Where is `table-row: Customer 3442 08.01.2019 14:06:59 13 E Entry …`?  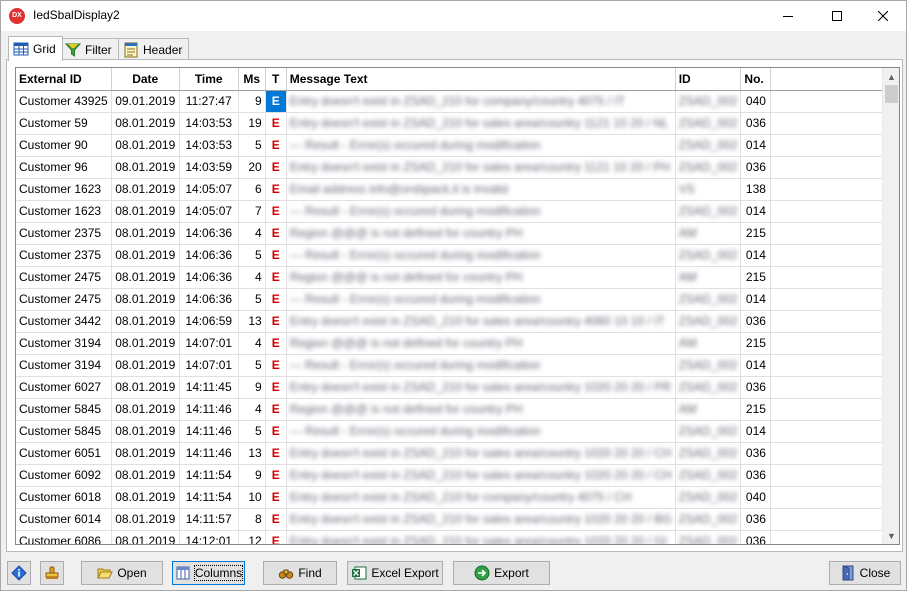
table-row: Customer 3442 08.01.2019 14:06:59 13 E Entry … is located at coordinates (453, 321).